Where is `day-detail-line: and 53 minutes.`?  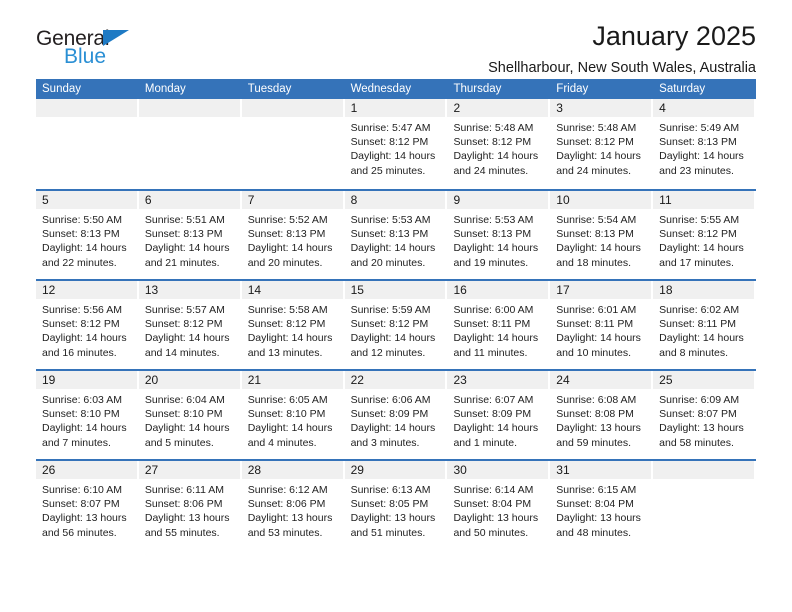 day-detail-line: and 53 minutes. is located at coordinates (285, 532).